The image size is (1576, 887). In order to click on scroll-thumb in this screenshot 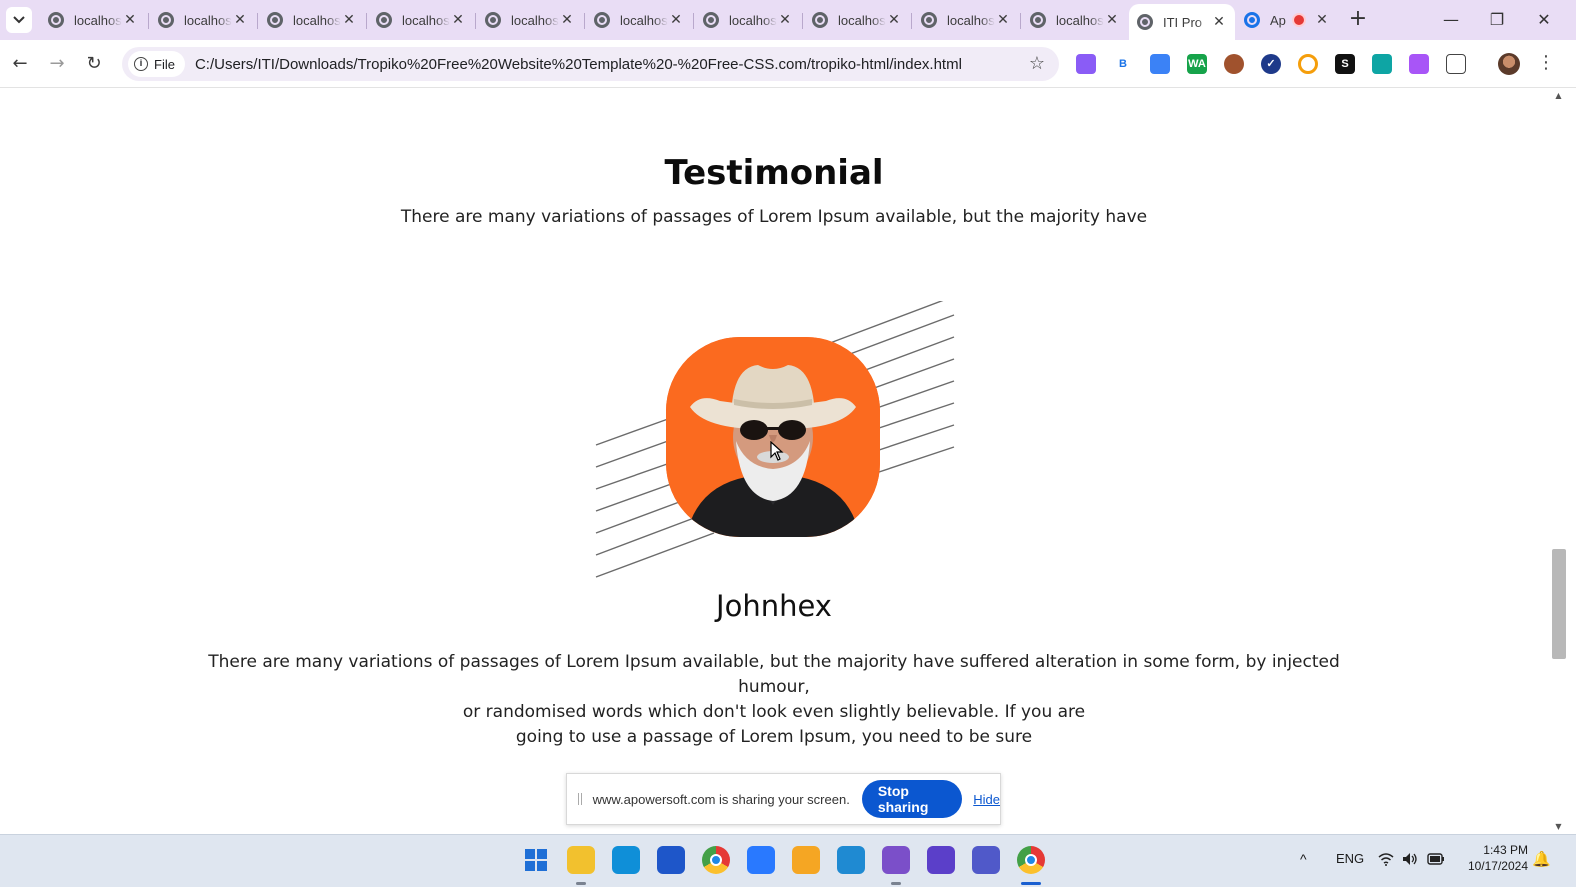, I will do `click(1559, 604)`.